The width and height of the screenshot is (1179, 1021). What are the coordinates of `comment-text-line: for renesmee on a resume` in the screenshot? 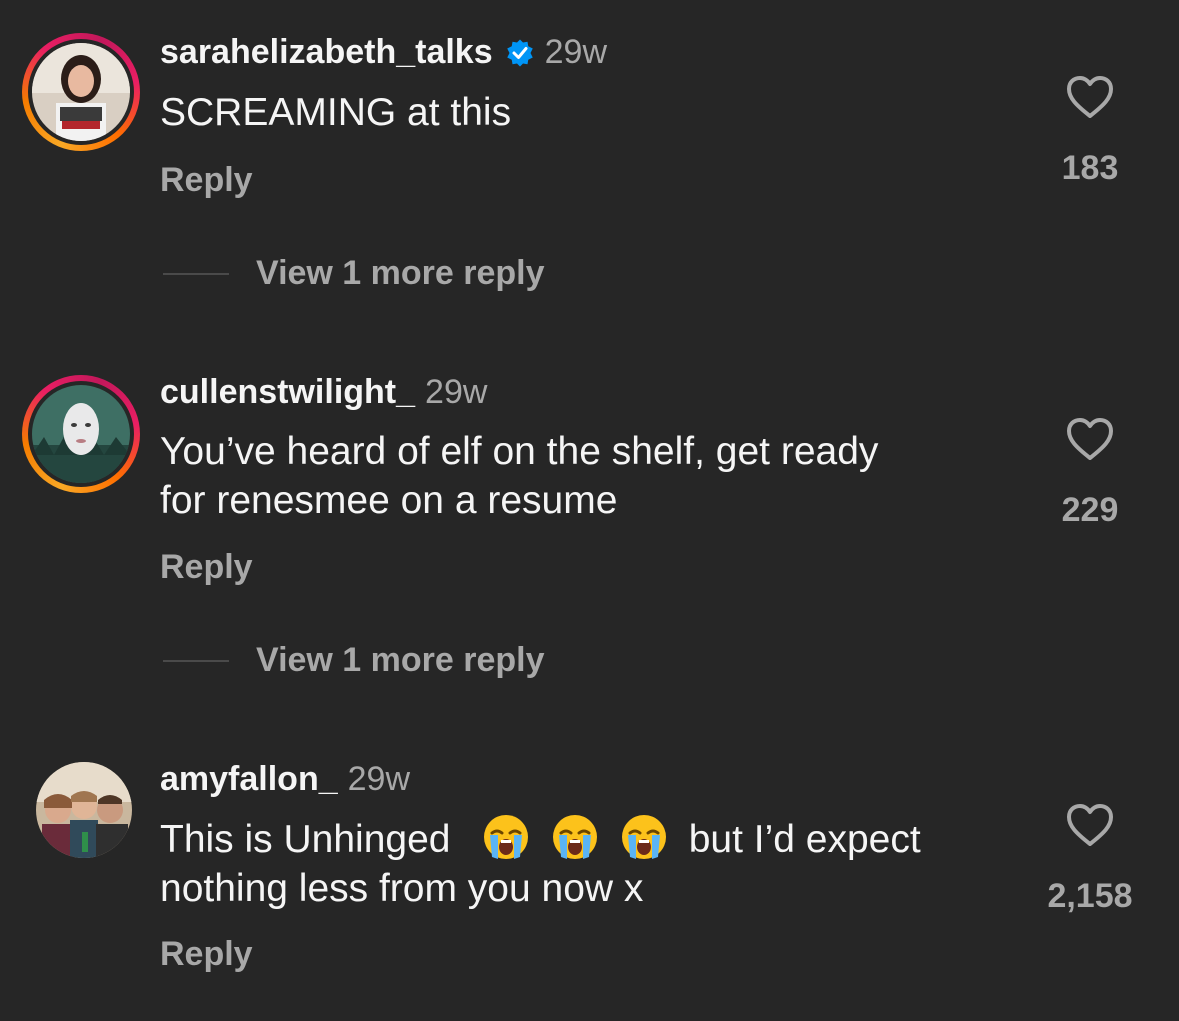 It's located at (389, 500).